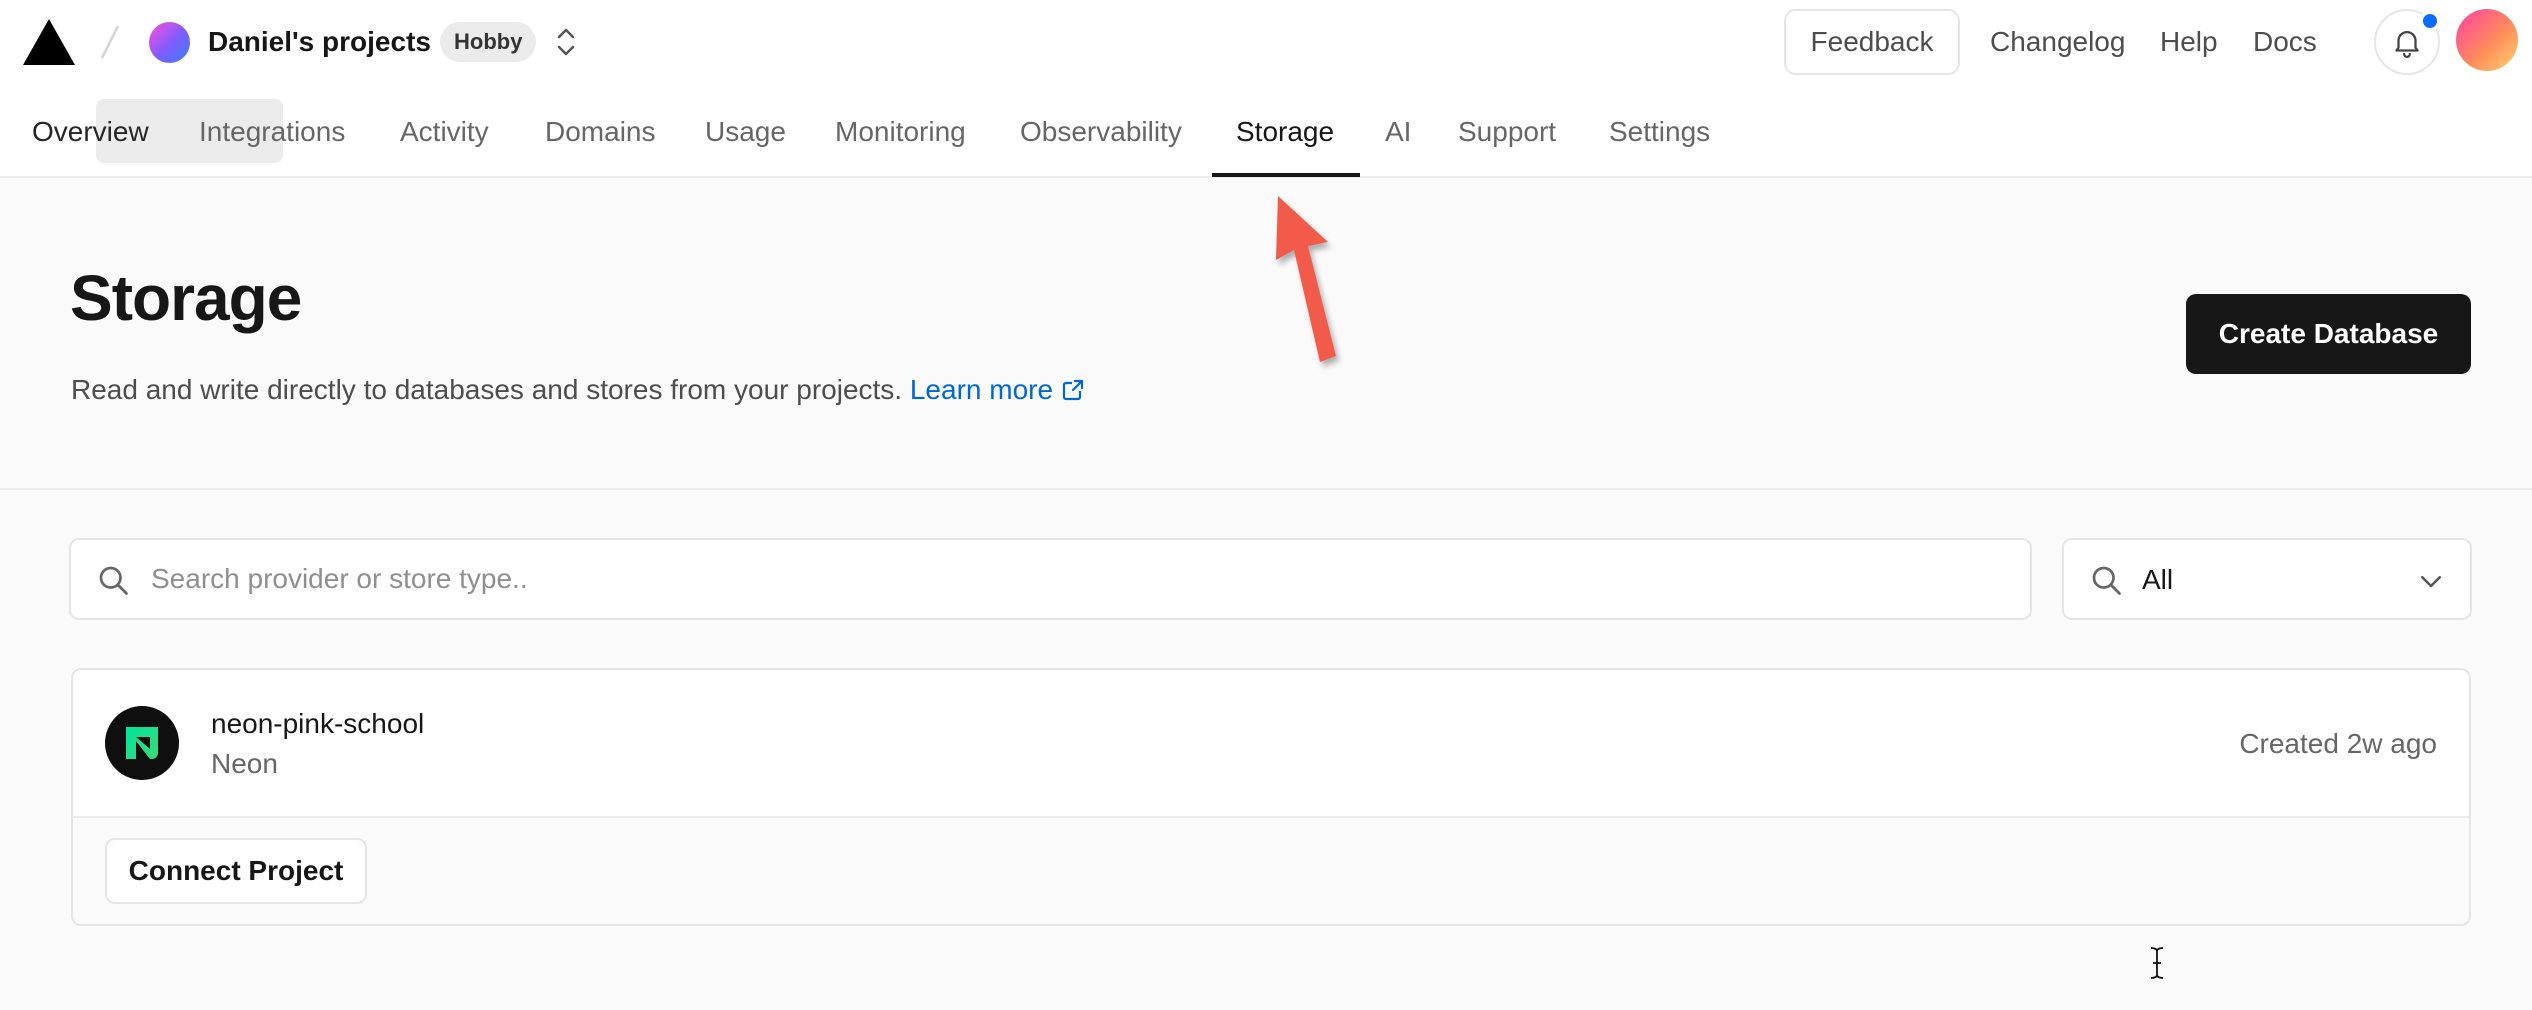 The width and height of the screenshot is (2532, 1010). What do you see at coordinates (444, 132) in the screenshot?
I see `tab-activity: Activity` at bounding box center [444, 132].